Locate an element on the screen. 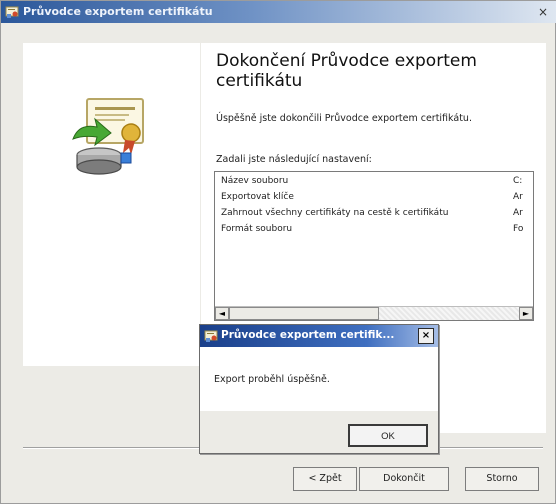 The height and width of the screenshot is (504, 556). dialog-body: Export proběhl úspěšně. is located at coordinates (319, 379).